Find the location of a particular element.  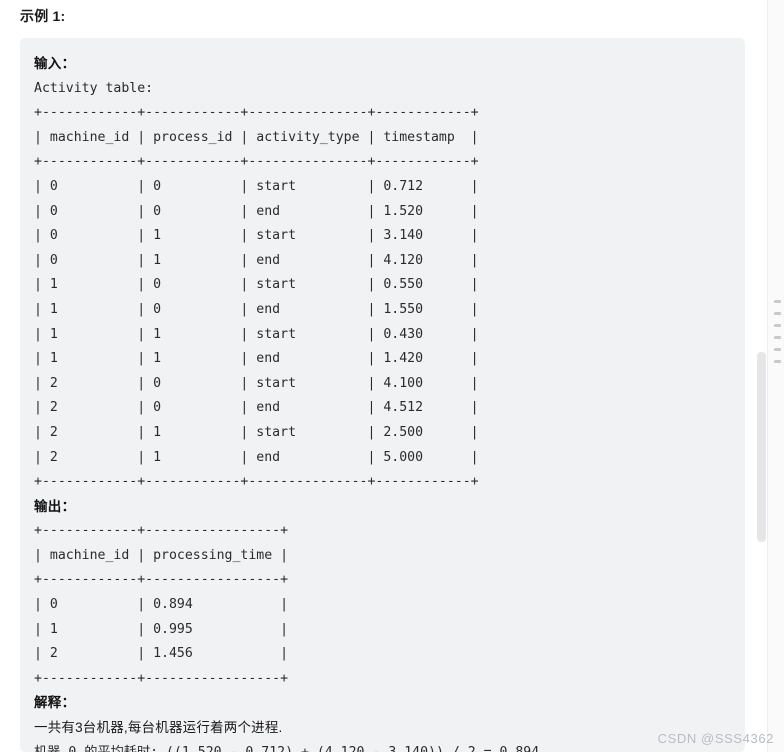

explanation-summary: 一共有3台机器,每台机器运行着两个进程. is located at coordinates (158, 728).